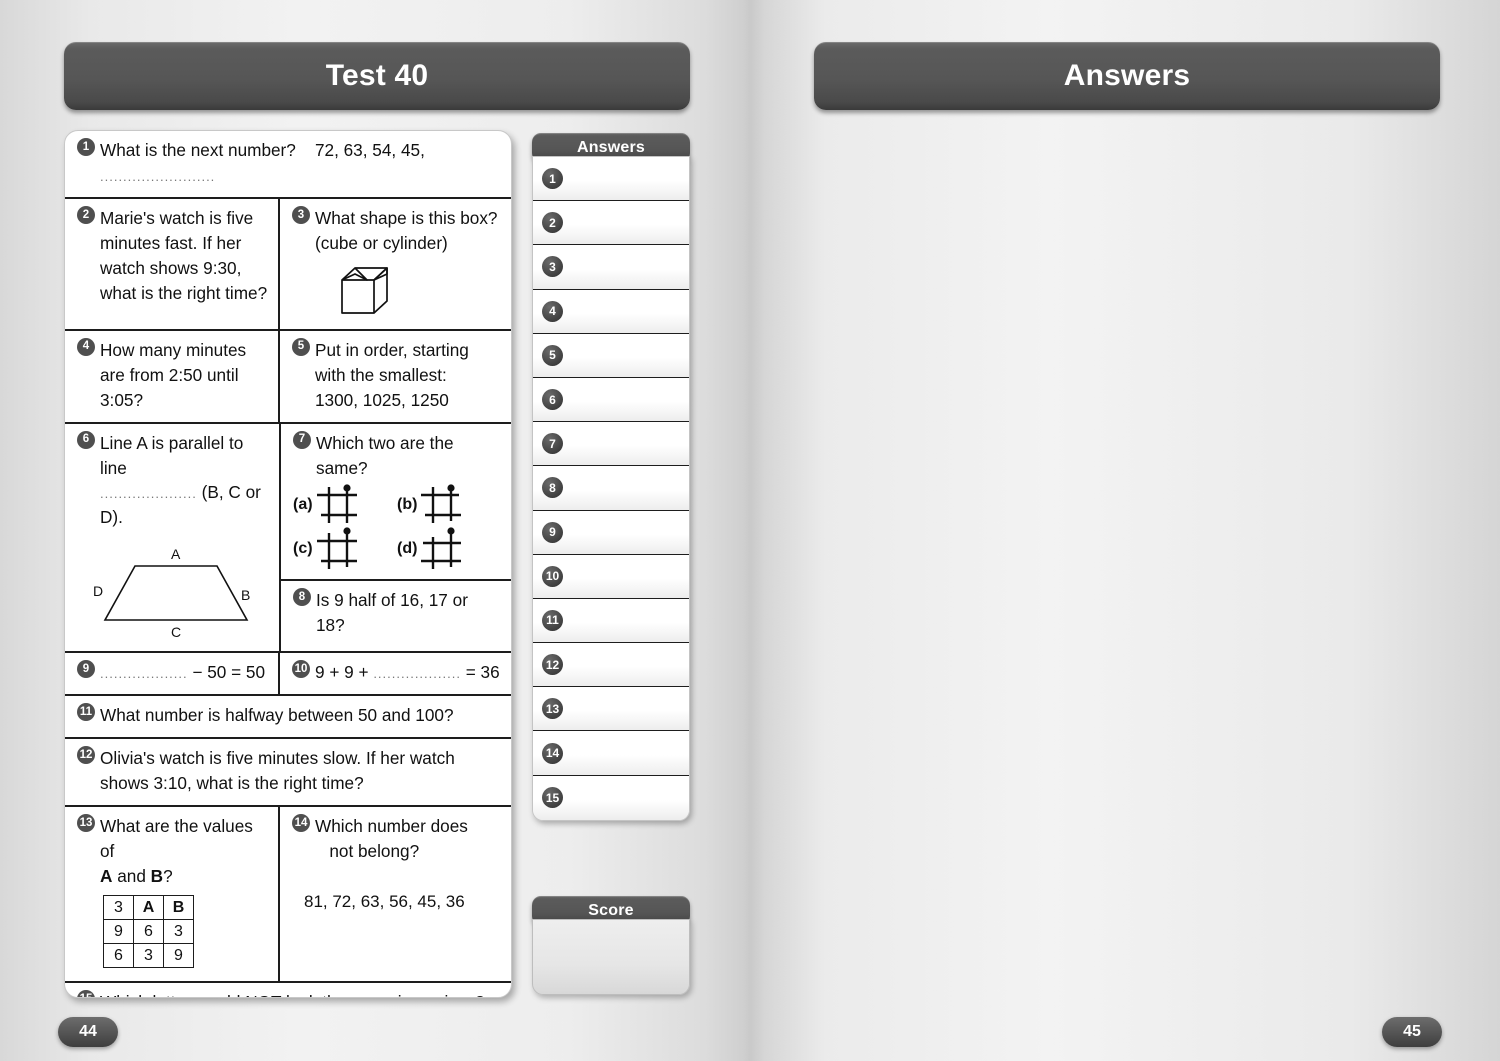  Describe the element at coordinates (406, 217) in the screenshot. I see `question-text-3: What shape is this box?` at that location.